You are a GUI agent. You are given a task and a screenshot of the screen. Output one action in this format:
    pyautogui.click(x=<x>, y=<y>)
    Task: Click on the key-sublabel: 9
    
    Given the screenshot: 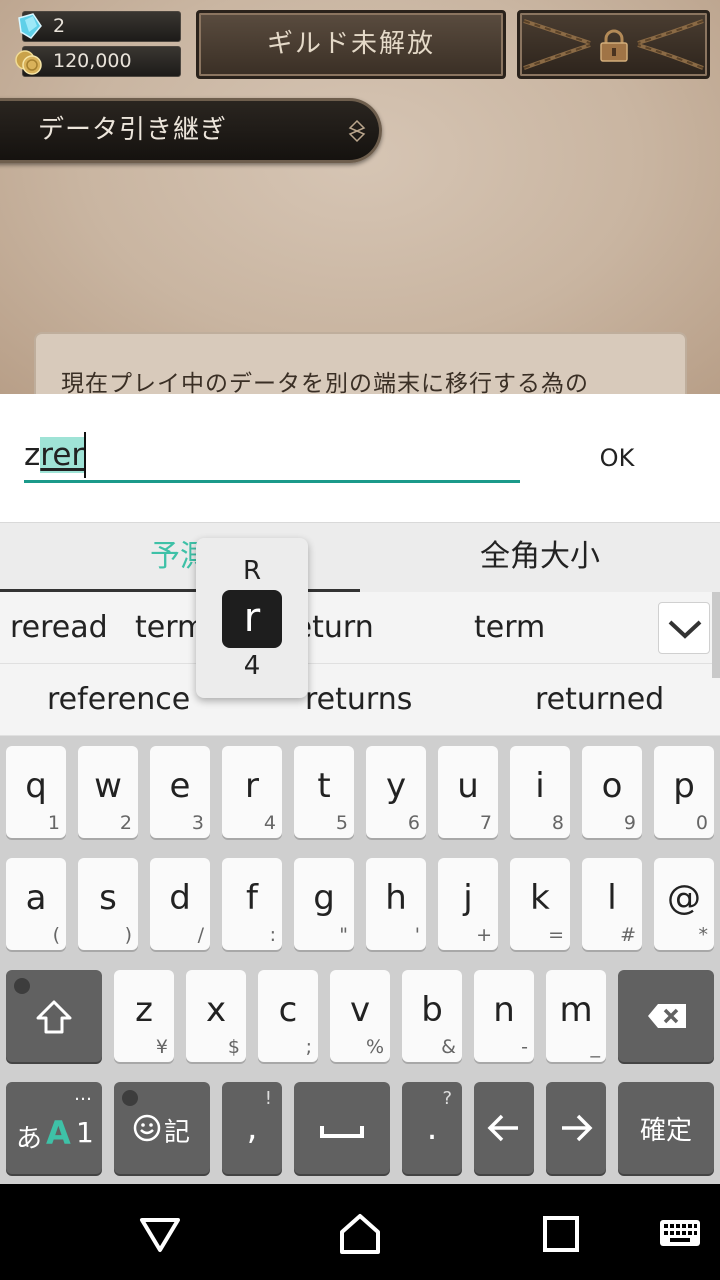 What is the action you would take?
    pyautogui.click(x=629, y=823)
    